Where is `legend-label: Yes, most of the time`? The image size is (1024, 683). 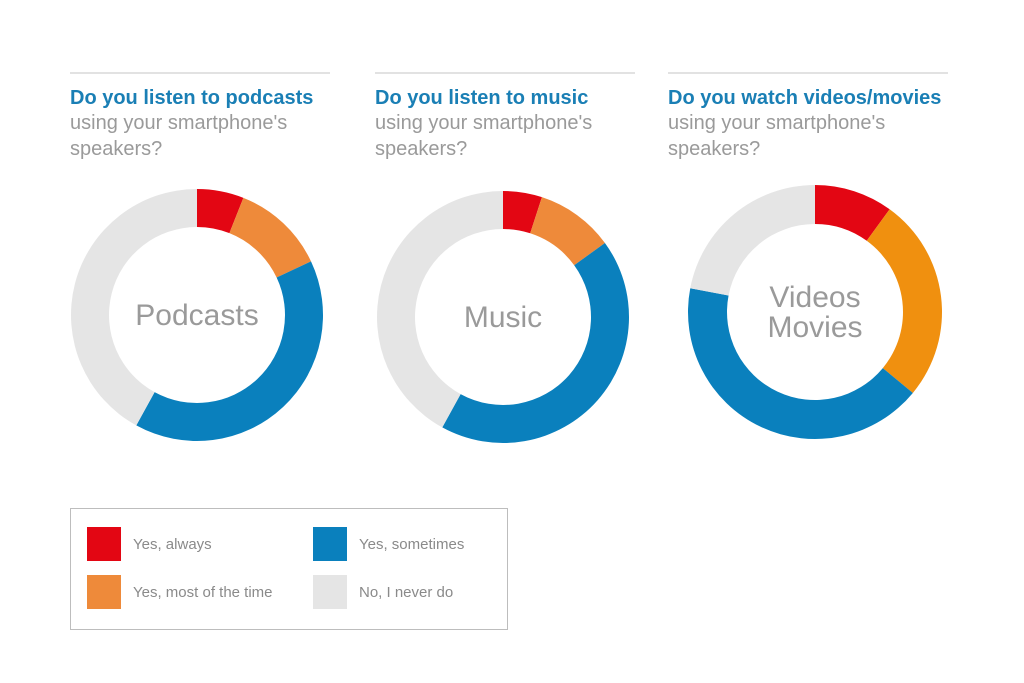 legend-label: Yes, most of the time is located at coordinates (203, 592).